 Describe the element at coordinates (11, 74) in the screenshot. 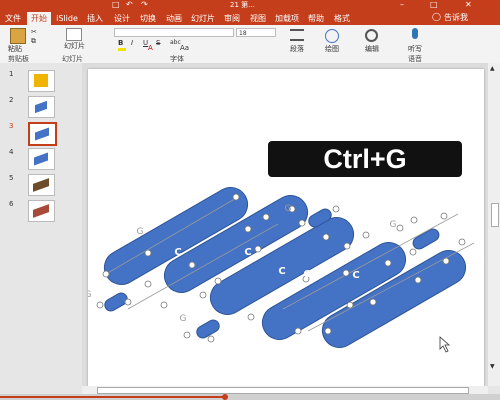

I see `slide-number: 1` at that location.